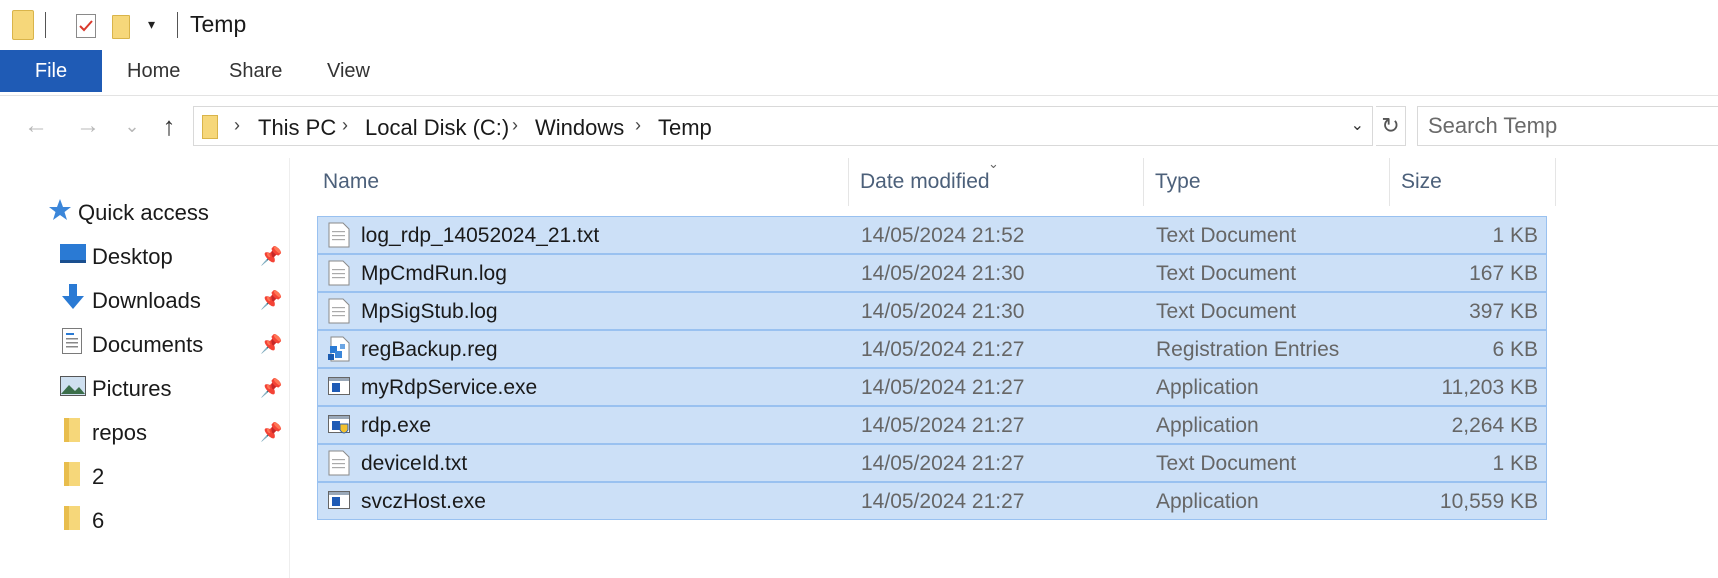 This screenshot has height=578, width=1718. I want to click on sidebar-item-label: Desktop, so click(132, 256).